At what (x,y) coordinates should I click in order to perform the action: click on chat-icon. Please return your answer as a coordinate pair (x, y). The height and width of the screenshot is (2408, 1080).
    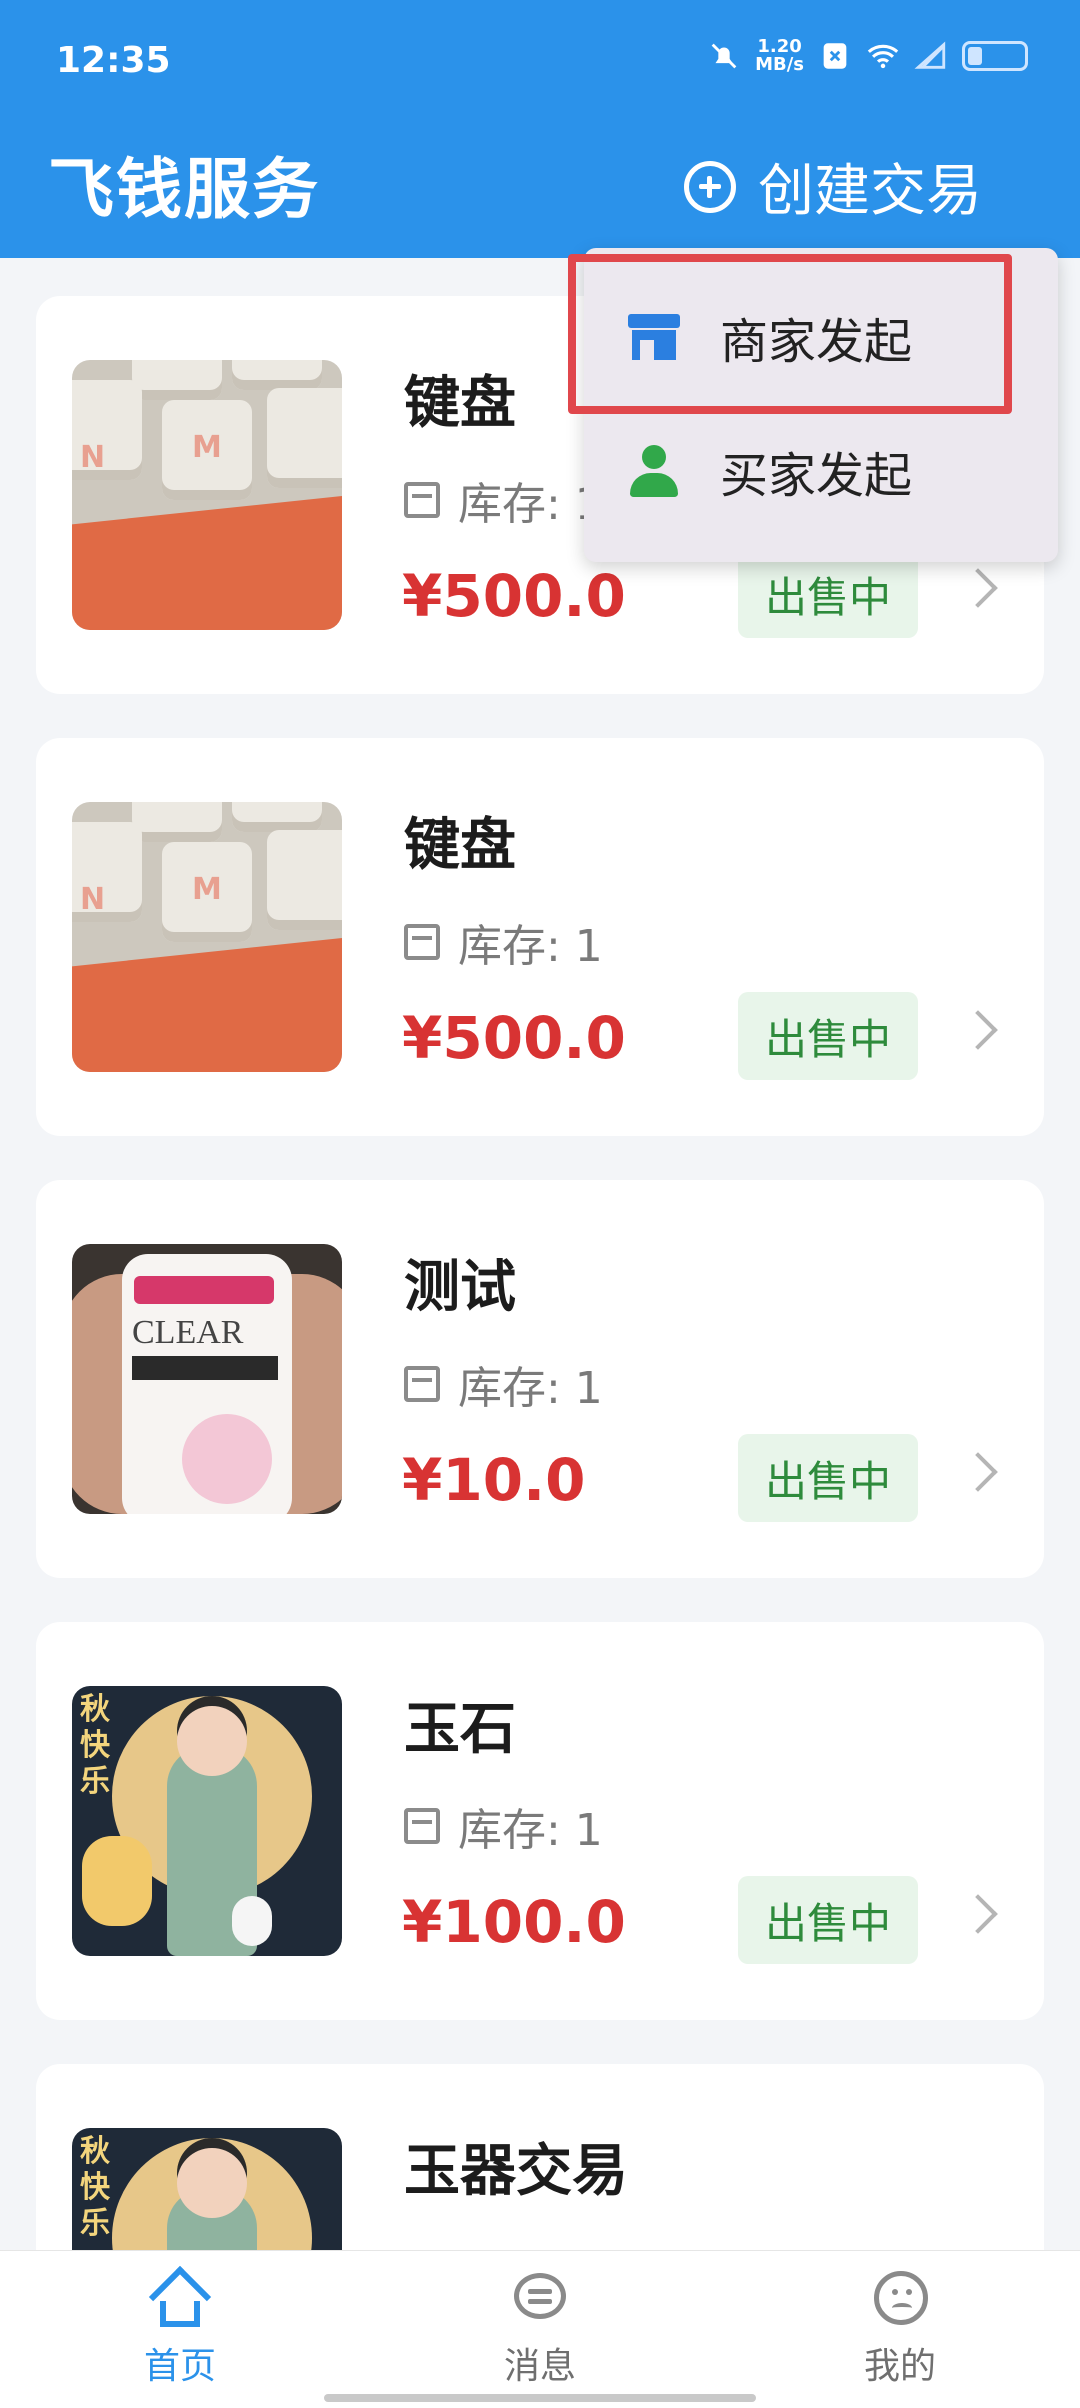
    Looking at the image, I should click on (540, 2298).